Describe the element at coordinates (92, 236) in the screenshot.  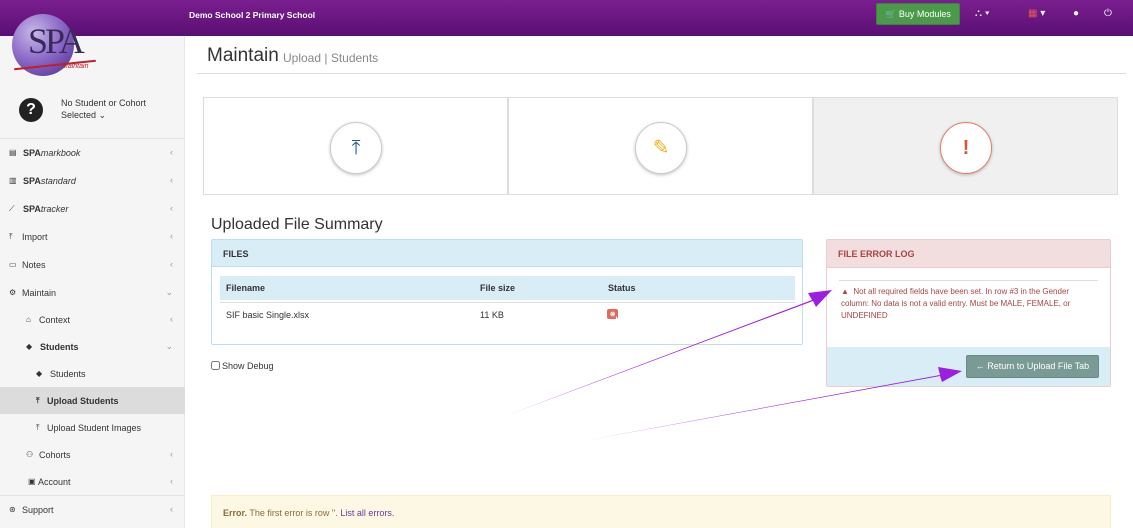
I see `sidebar-item-import: ⤒ Import ‹` at that location.